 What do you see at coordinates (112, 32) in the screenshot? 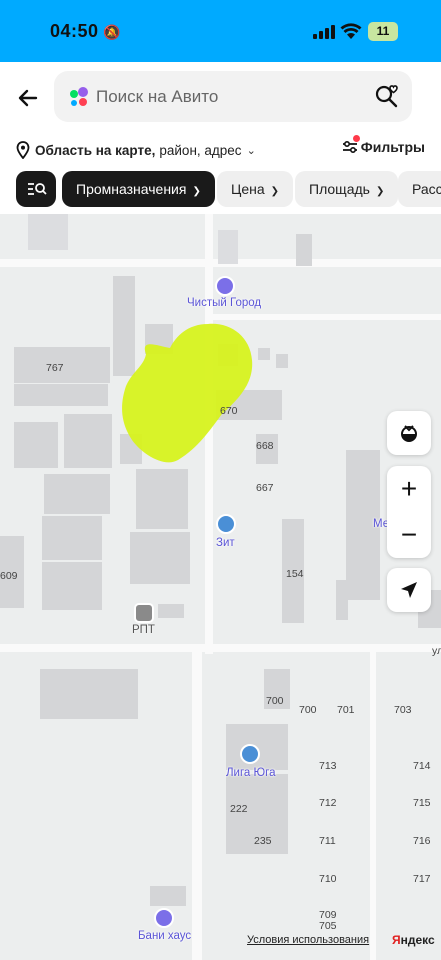
I see `bell-muted-icon: 🔕` at bounding box center [112, 32].